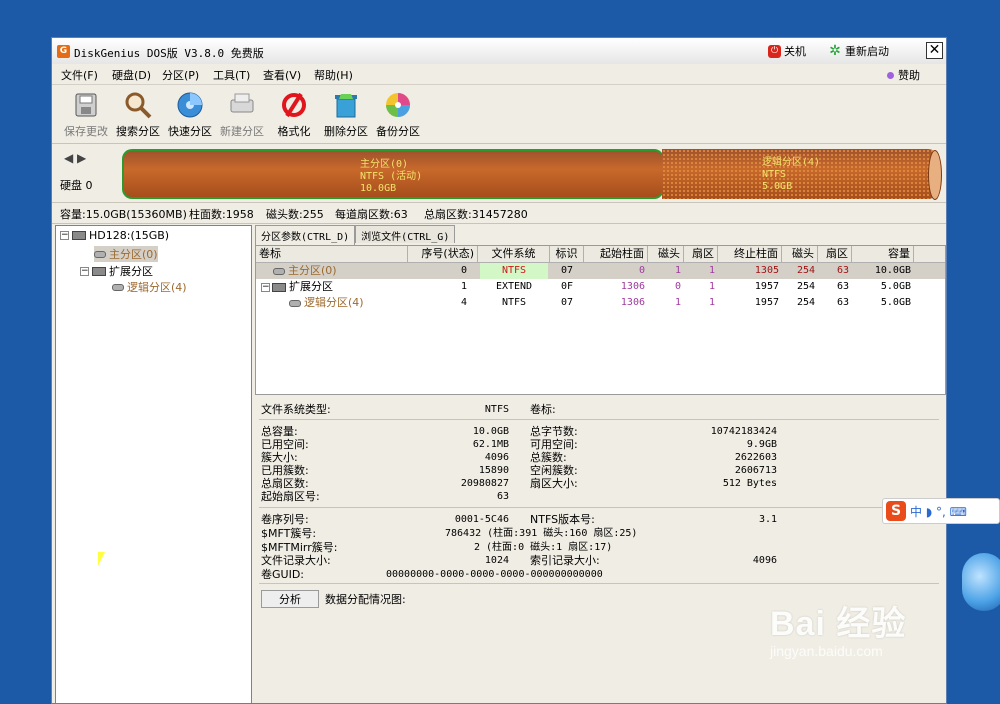  What do you see at coordinates (231, 75) in the screenshot?
I see `menu-tools: 工具(T)` at bounding box center [231, 75].